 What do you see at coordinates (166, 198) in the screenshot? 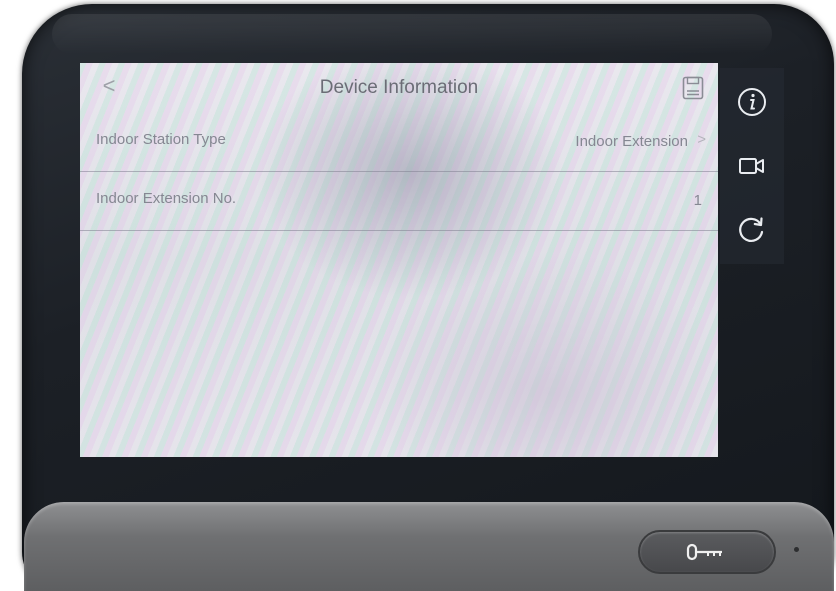
I see `row-label: Indoor Extension No.` at bounding box center [166, 198].